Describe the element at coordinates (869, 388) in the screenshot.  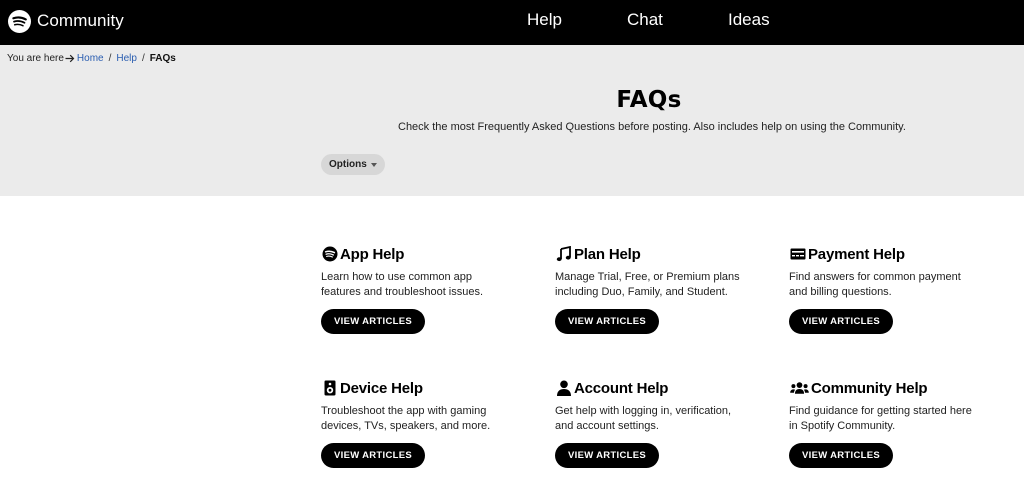
I see `card-title-text: Community Help` at that location.